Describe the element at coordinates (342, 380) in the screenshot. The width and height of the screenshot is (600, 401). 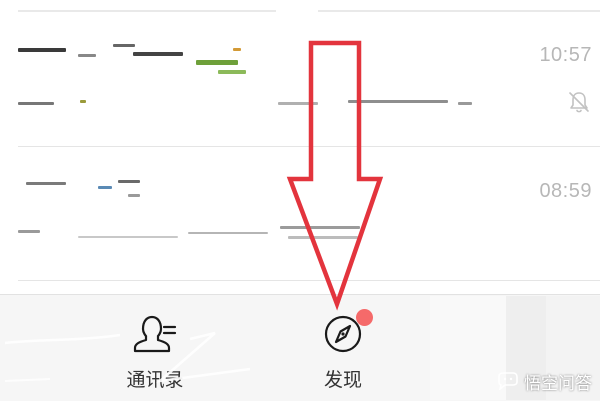
I see `tab-discover-label: 发现` at that location.